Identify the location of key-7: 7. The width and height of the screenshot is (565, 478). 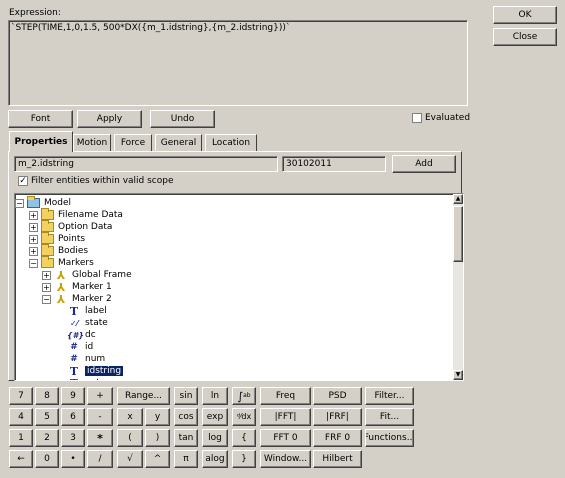
(21, 396).